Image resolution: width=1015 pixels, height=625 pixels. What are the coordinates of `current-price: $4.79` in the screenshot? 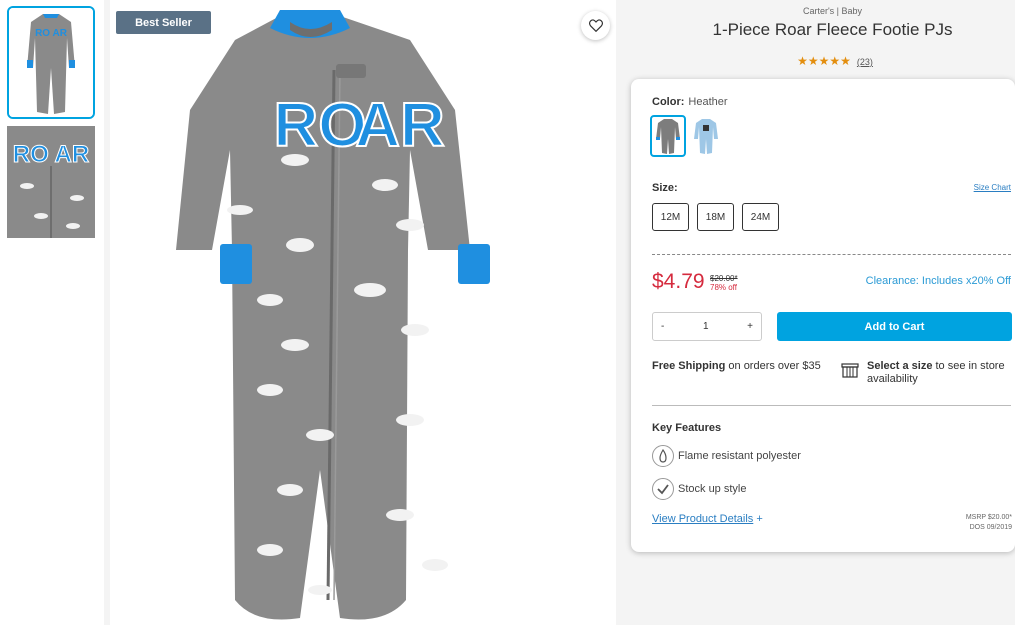 It's located at (678, 281).